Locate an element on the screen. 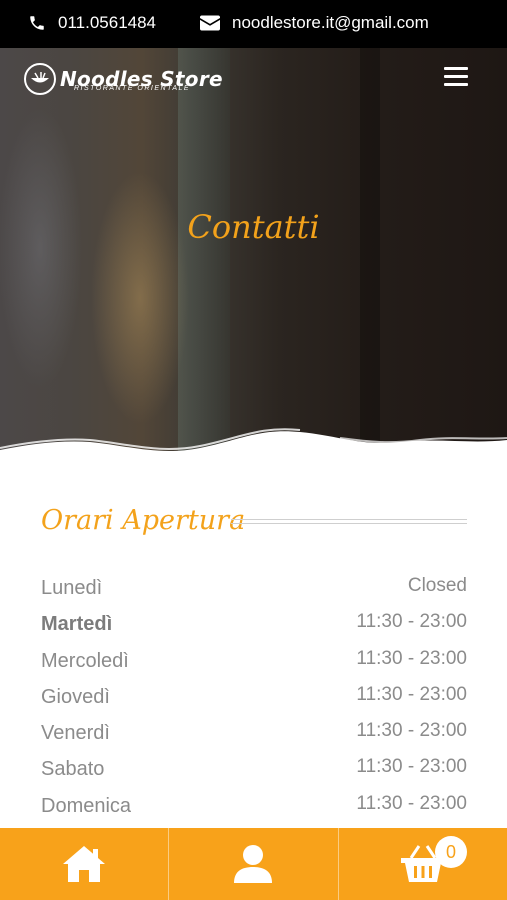 The image size is (507, 900). home-icon is located at coordinates (84, 864).